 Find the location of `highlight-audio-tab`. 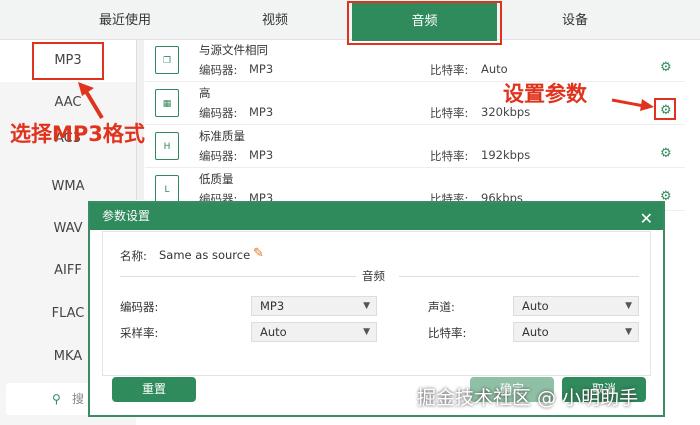

highlight-audio-tab is located at coordinates (424, 23).